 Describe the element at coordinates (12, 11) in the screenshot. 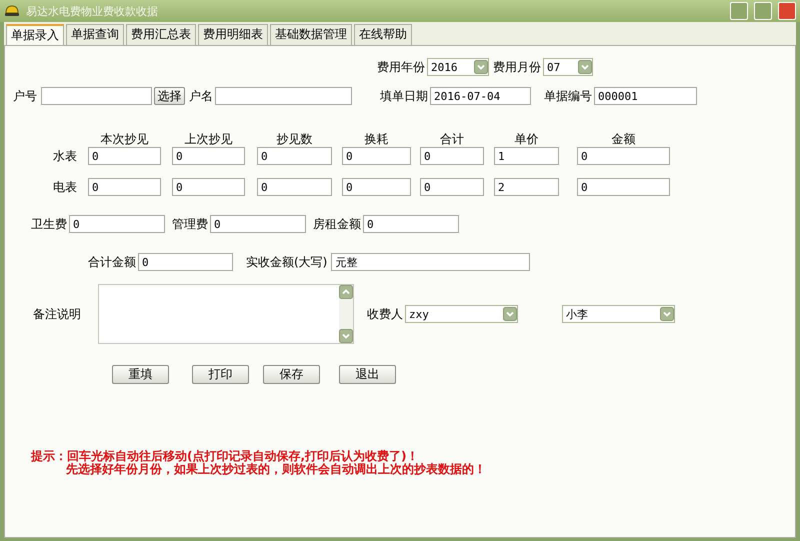

I see `helmet-icon` at that location.